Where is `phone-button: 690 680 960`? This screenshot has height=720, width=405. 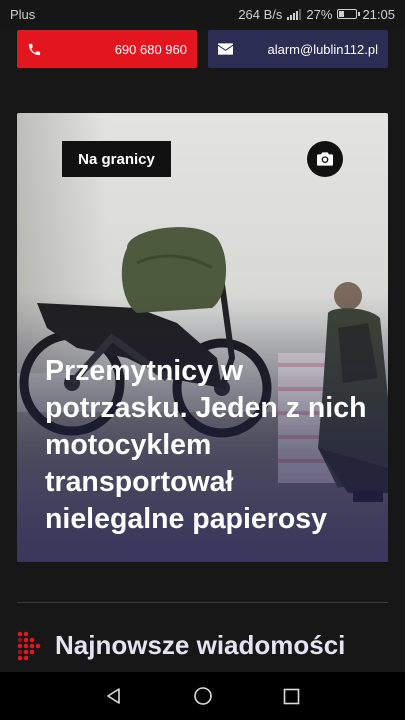
phone-button: 690 680 960 is located at coordinates (107, 49).